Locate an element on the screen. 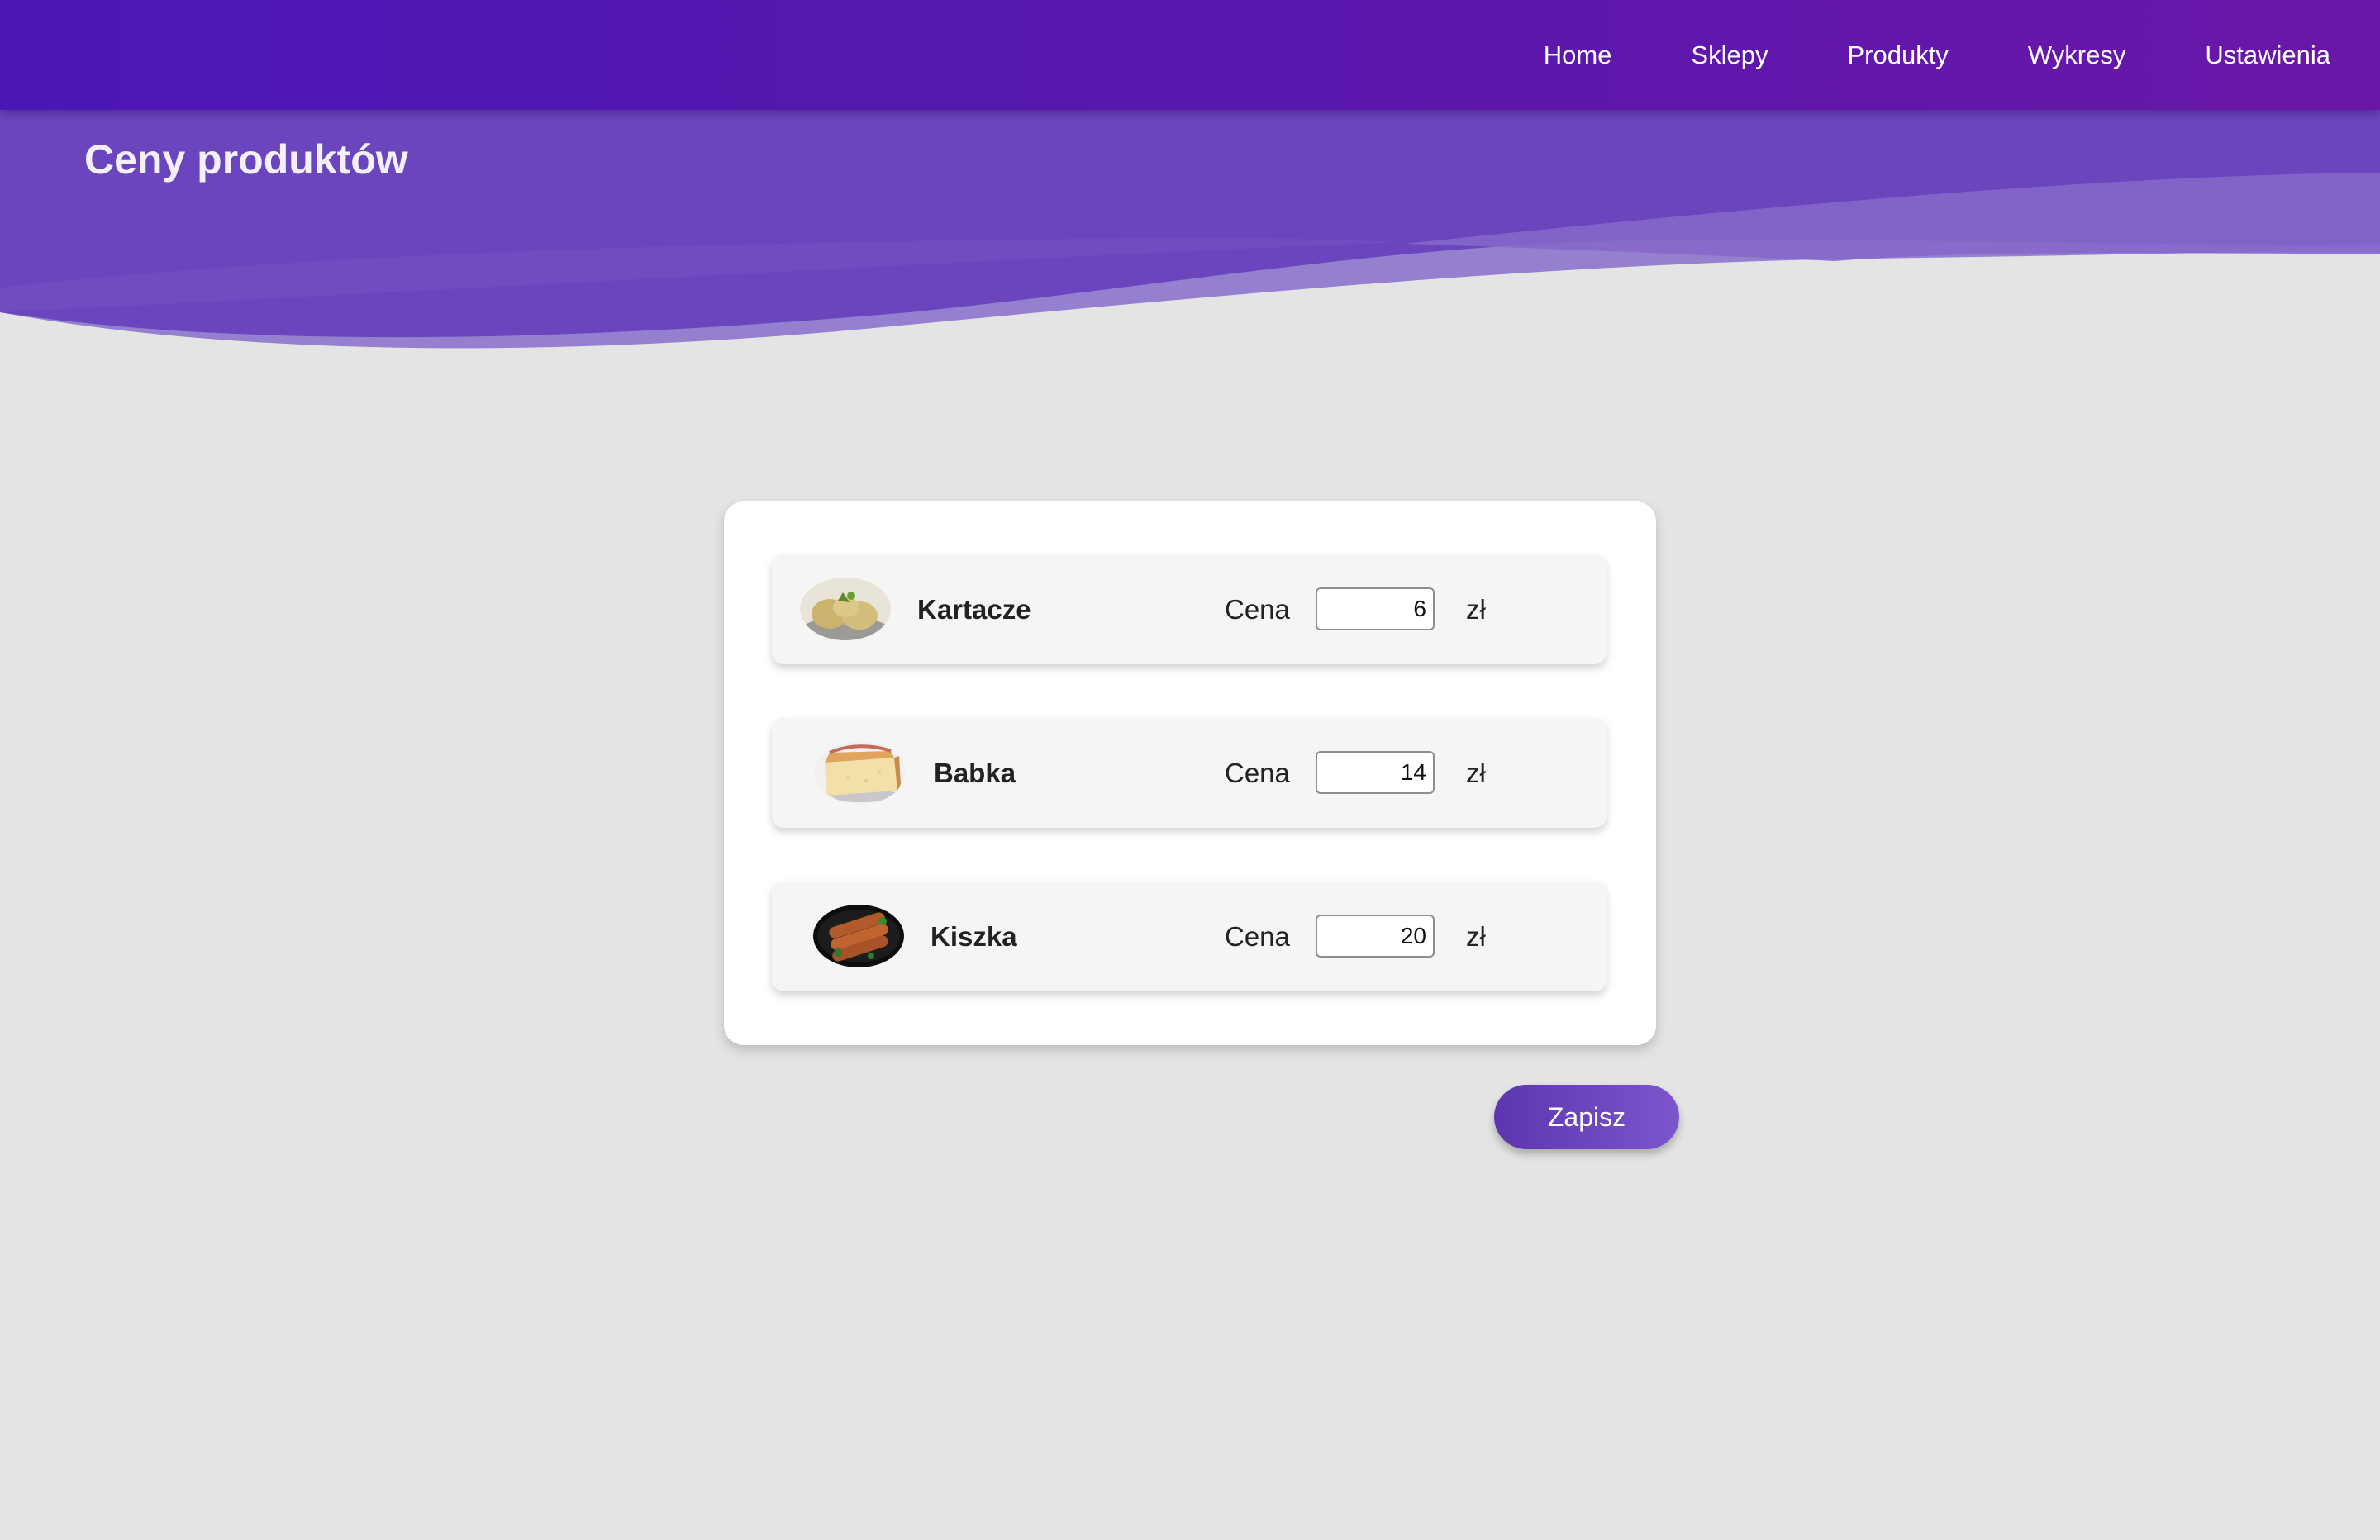 The height and width of the screenshot is (1540, 2380). nav-item-home: Home is located at coordinates (1578, 55).